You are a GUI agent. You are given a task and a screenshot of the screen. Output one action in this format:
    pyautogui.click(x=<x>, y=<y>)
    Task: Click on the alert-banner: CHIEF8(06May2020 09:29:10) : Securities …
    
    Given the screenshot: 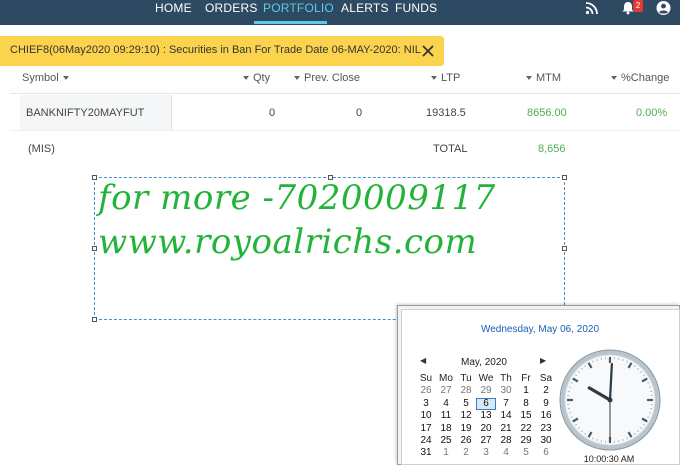 What is the action you would take?
    pyautogui.click(x=222, y=51)
    